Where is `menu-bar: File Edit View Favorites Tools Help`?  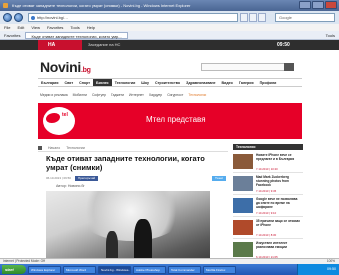
menu-bar: File Edit View Favorites Tools Help is located at coordinates (169, 27).